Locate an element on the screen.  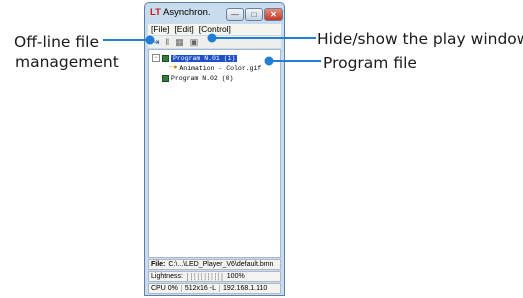
file-status: File: C:\...\LED_Player_V6\default.bmn is located at coordinates (214, 264).